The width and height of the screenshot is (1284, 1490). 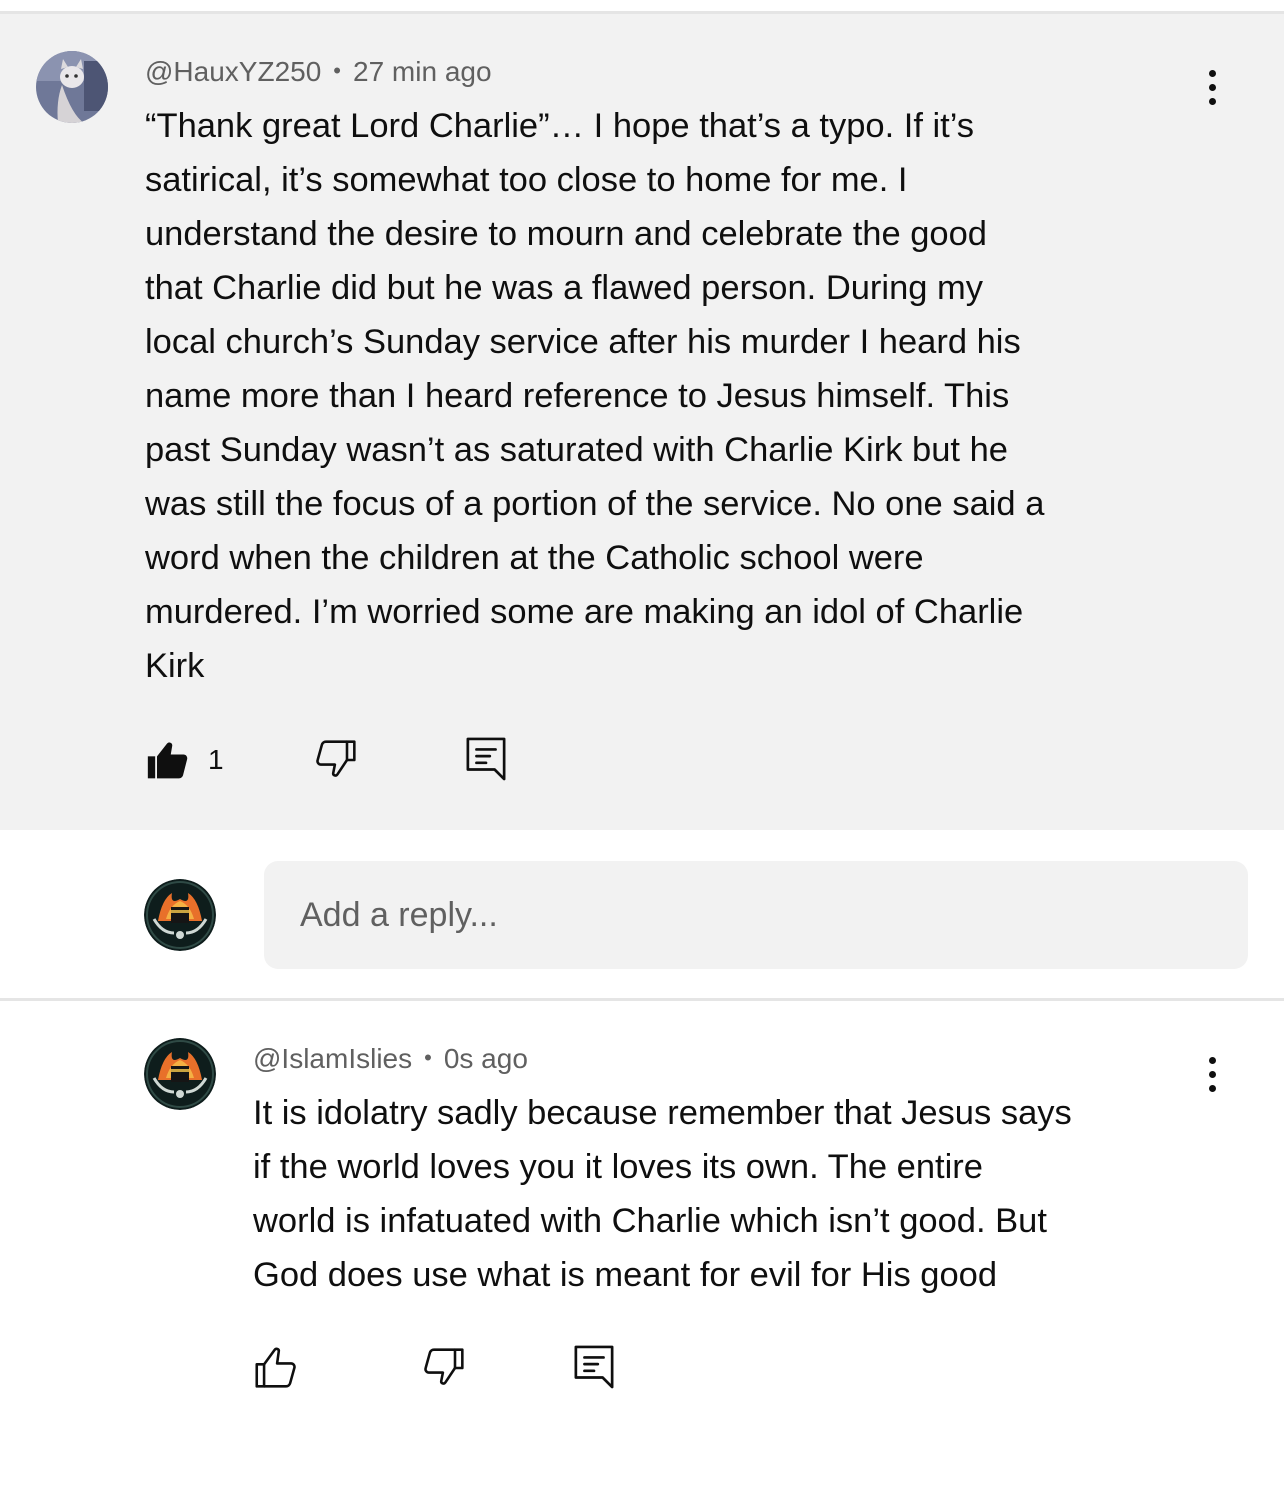 What do you see at coordinates (422, 71) in the screenshot?
I see `comment-timestamp: 27 min ago` at bounding box center [422, 71].